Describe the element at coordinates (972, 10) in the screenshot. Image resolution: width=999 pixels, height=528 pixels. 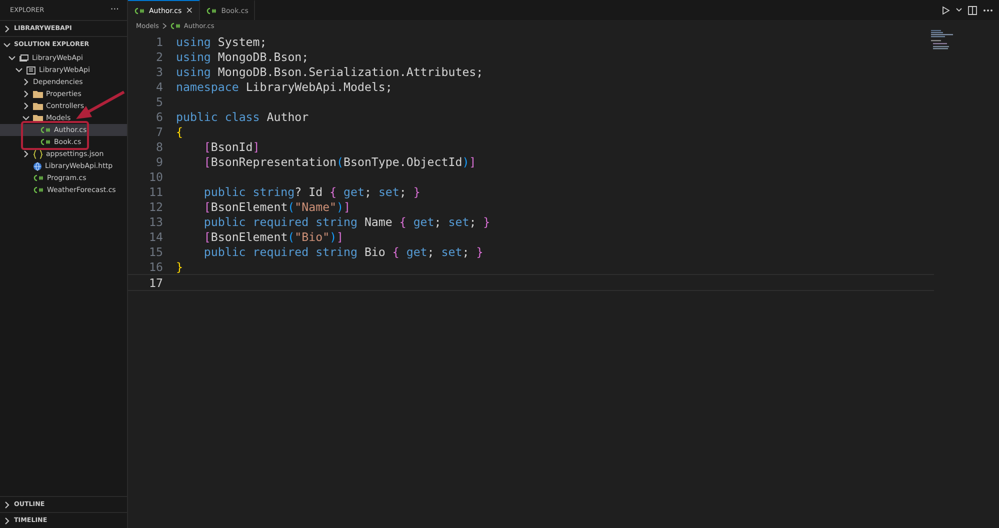
I see `split-editor-icon` at that location.